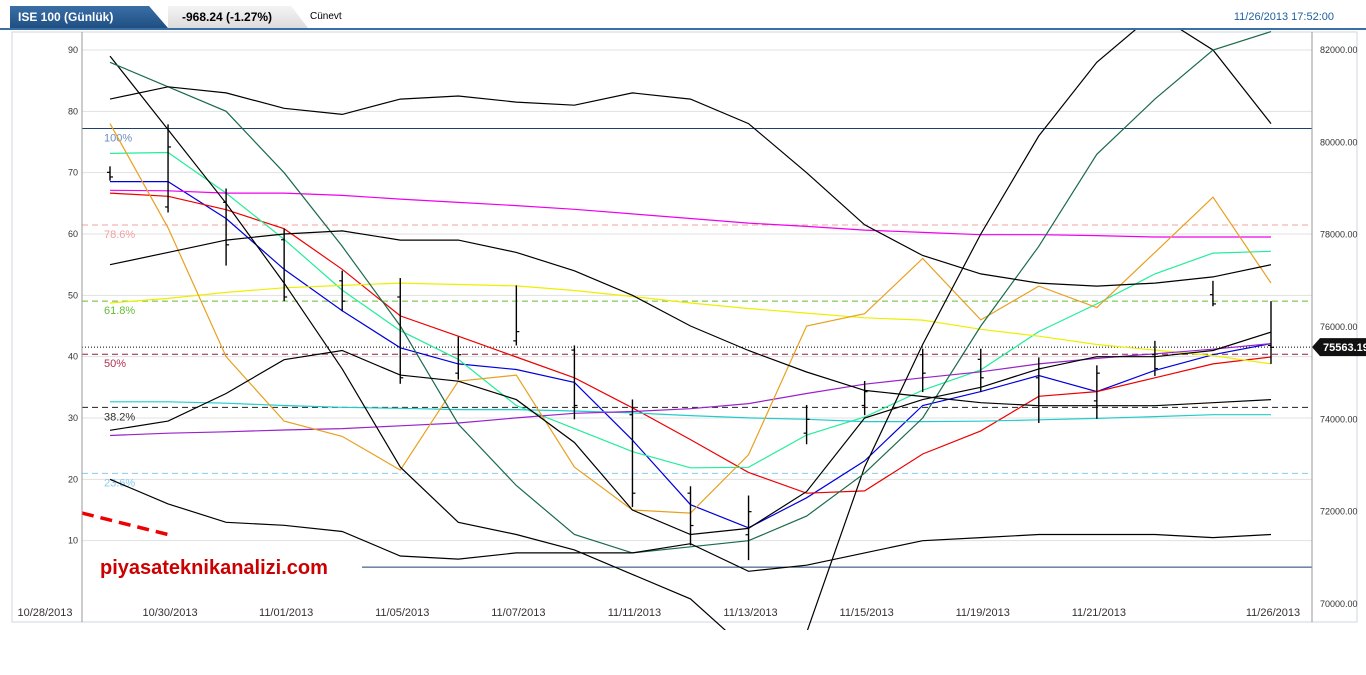 The width and height of the screenshot is (1366, 675). What do you see at coordinates (119, 311) in the screenshot?
I see `fib-level-label: 61.8%` at bounding box center [119, 311].